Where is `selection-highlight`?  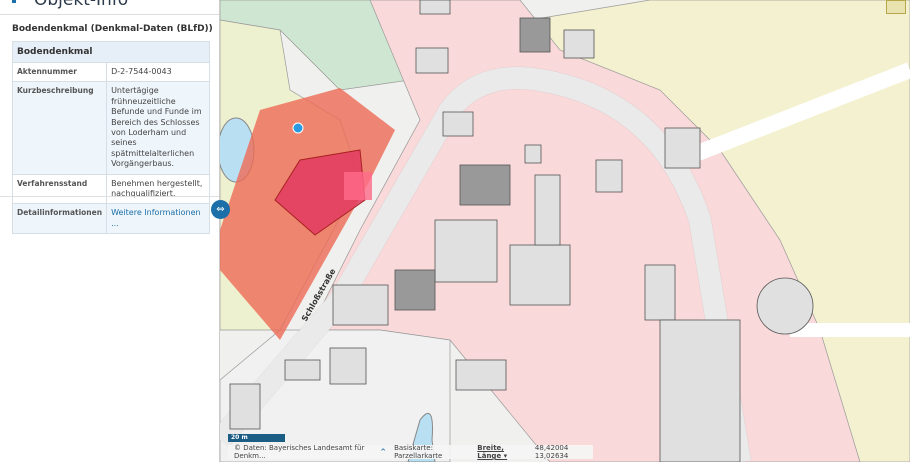
selection-highlight is located at coordinates (358, 186).